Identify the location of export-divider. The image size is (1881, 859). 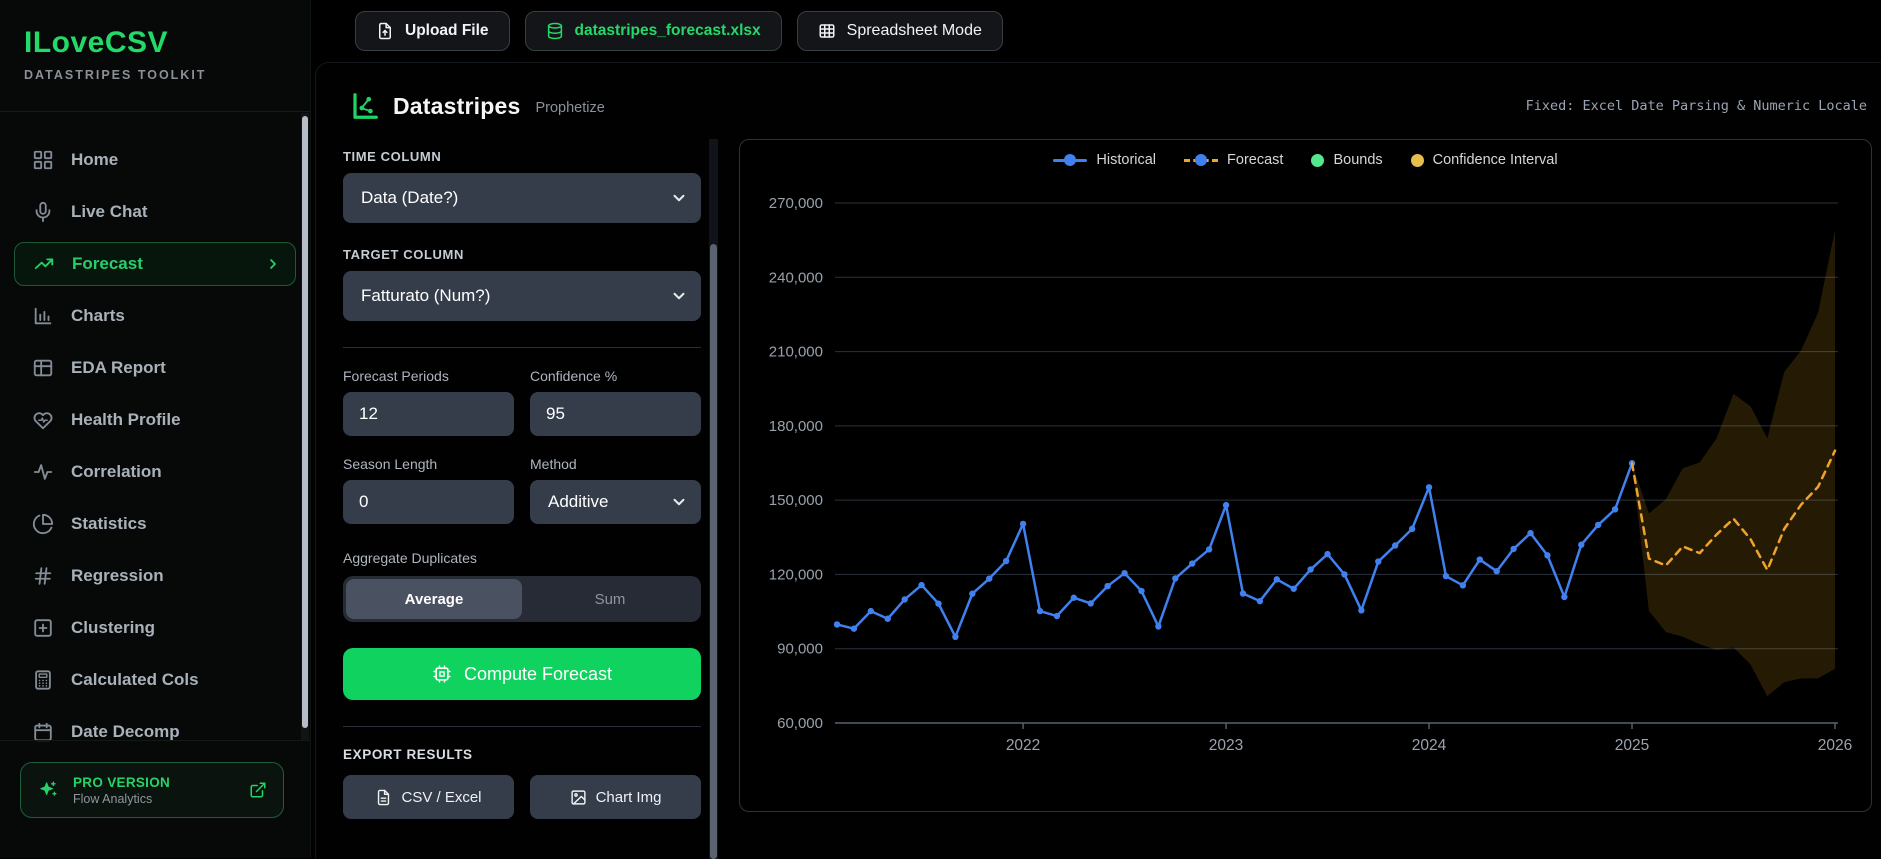
(522, 726).